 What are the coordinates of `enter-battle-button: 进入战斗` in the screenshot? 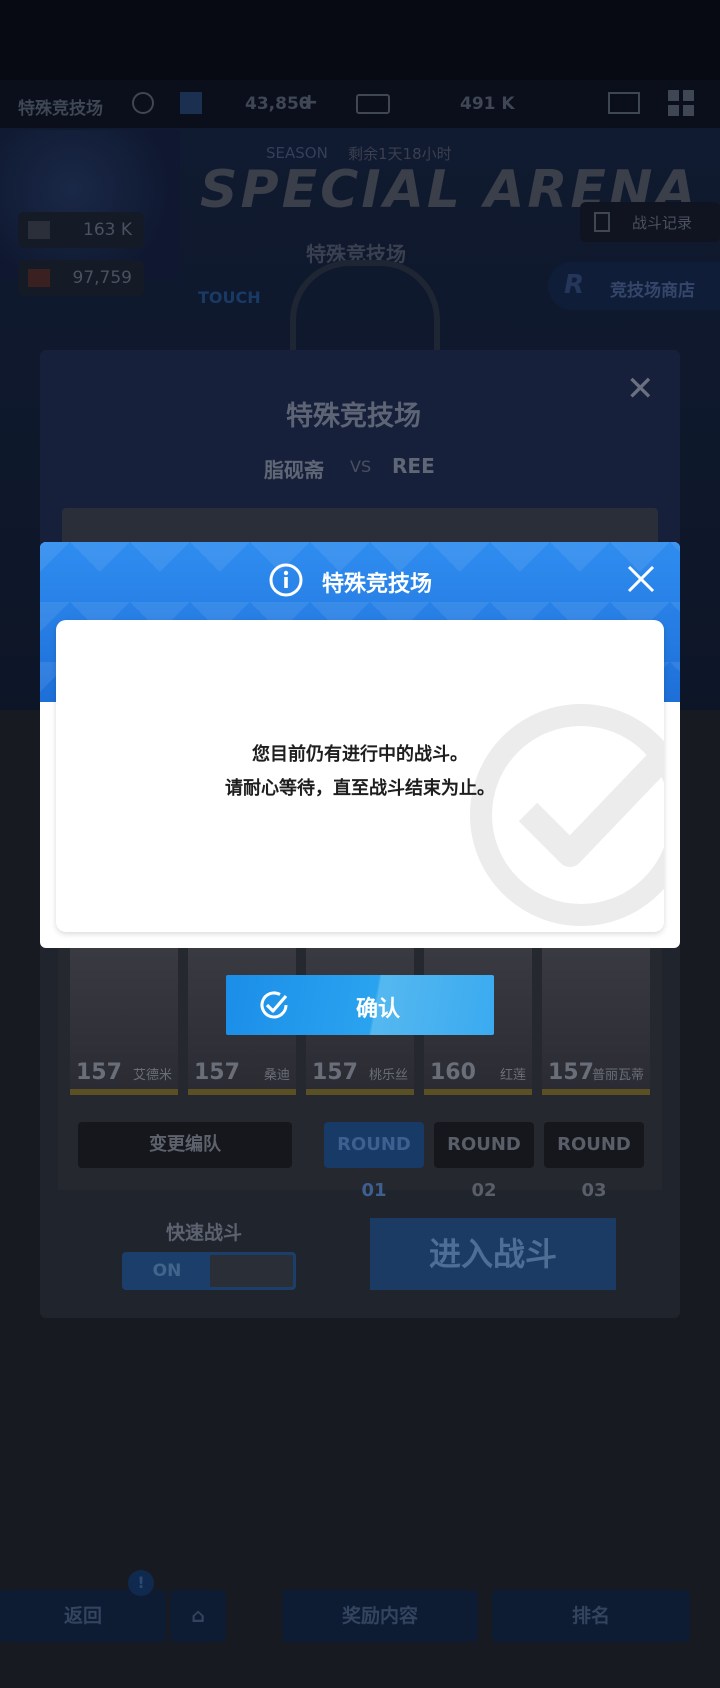 It's located at (493, 1254).